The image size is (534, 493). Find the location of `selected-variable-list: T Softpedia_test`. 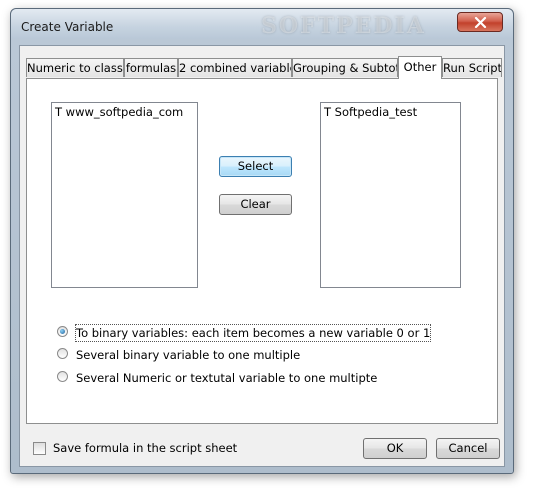

selected-variable-list: T Softpedia_test is located at coordinates (390, 195).